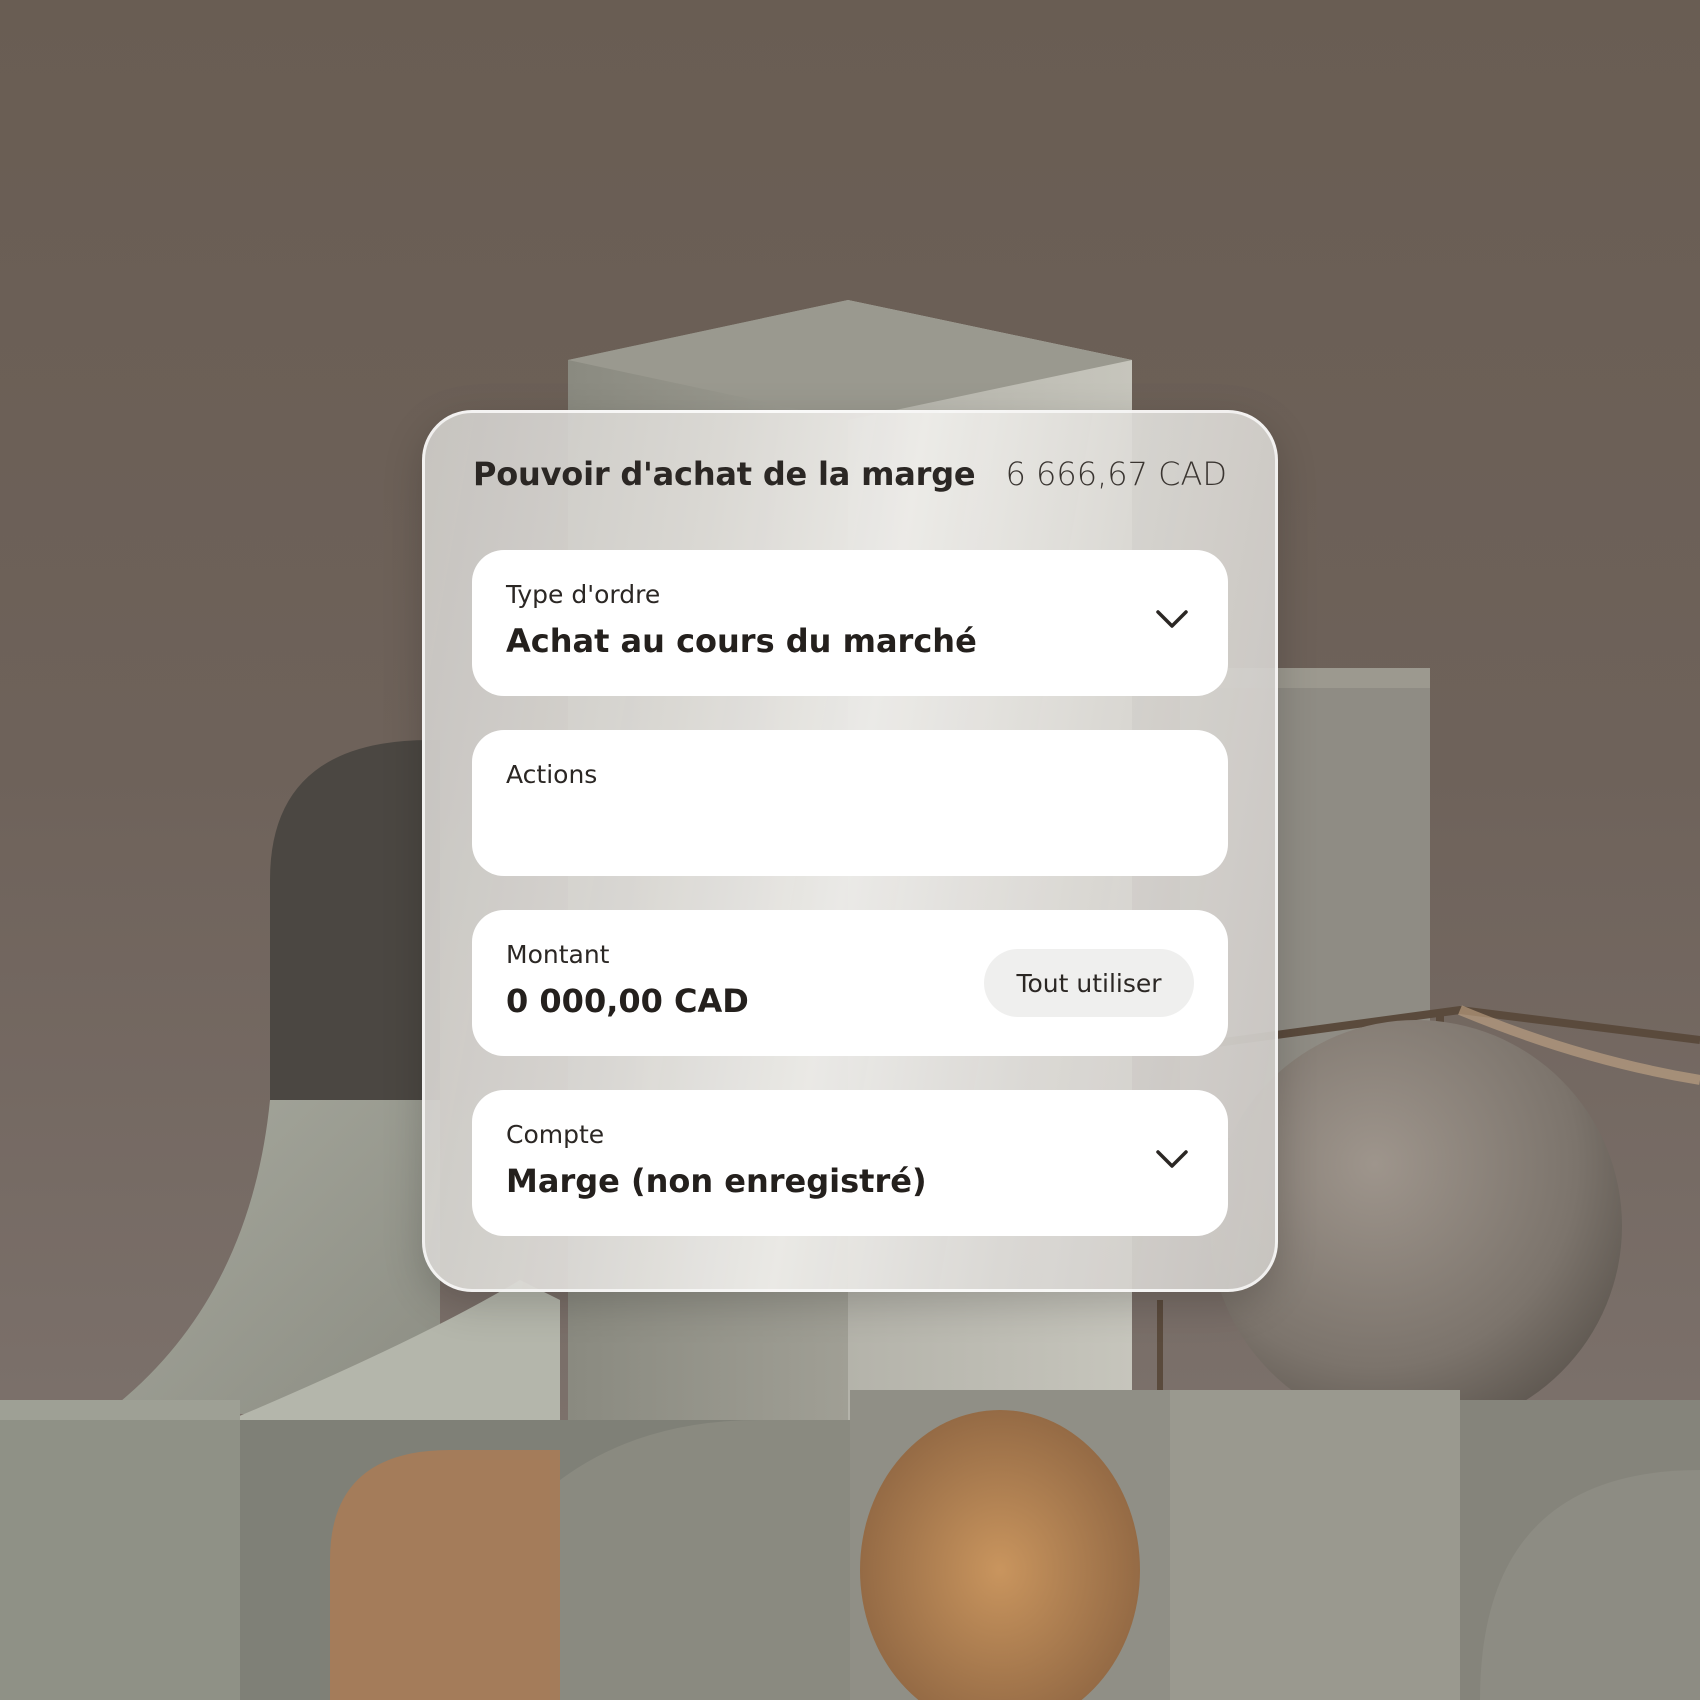 This screenshot has width=1700, height=1700. What do you see at coordinates (741, 641) in the screenshot?
I see `order-type-value: Achat au cours du marché` at bounding box center [741, 641].